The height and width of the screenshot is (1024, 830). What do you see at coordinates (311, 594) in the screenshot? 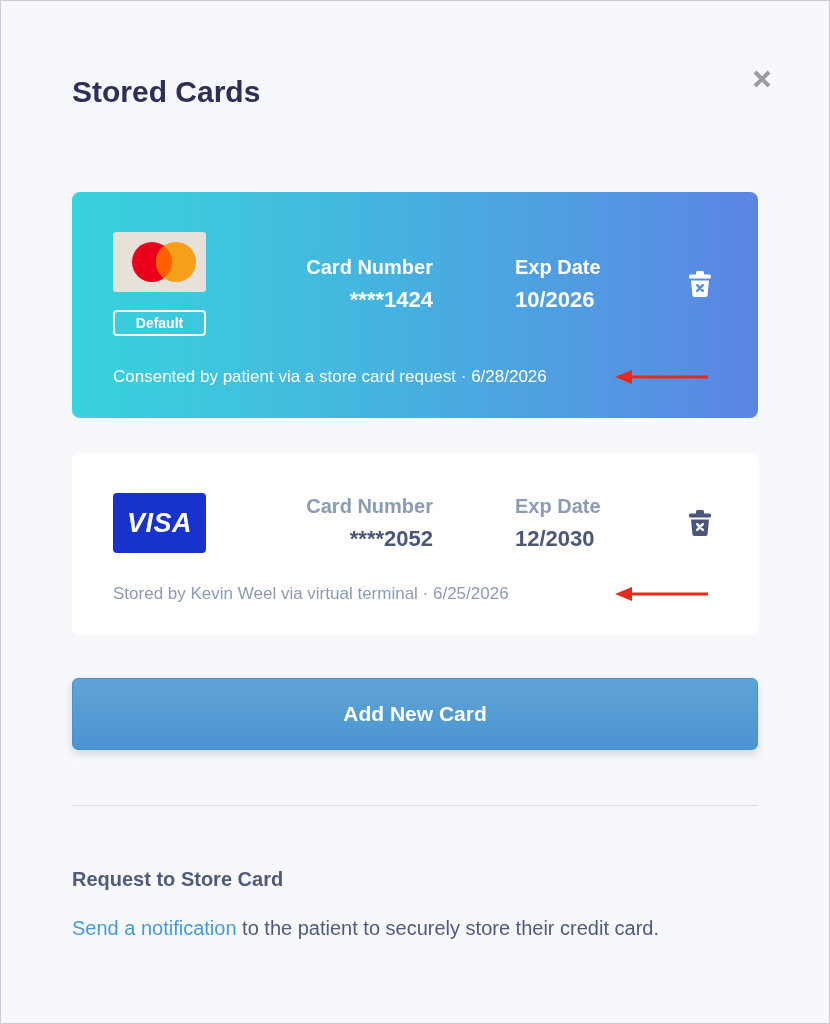
I see `card-note: Stored by Kevin Weel via virtual terminal · 6/25/2026` at bounding box center [311, 594].